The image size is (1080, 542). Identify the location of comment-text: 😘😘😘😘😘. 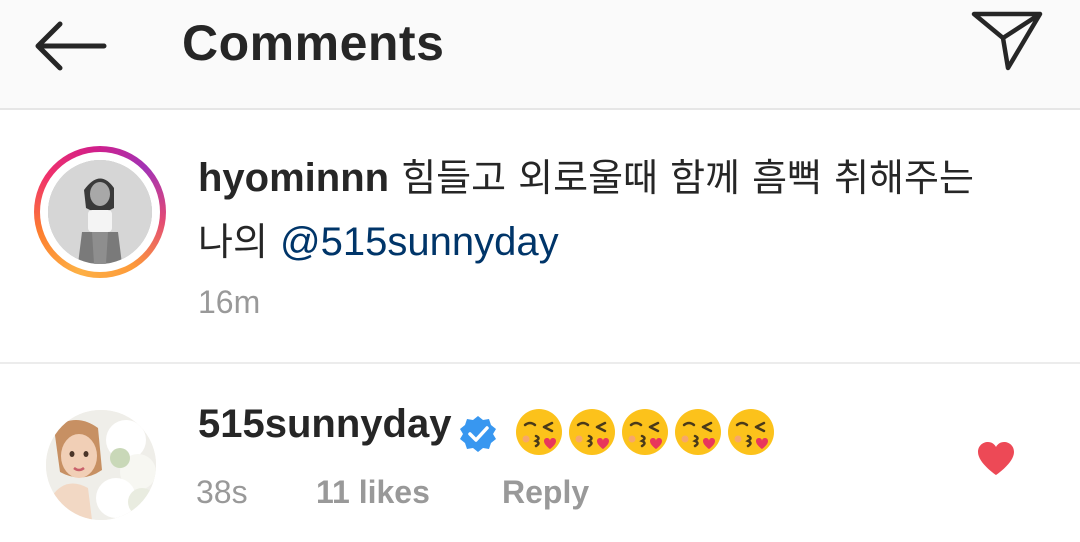
(646, 432).